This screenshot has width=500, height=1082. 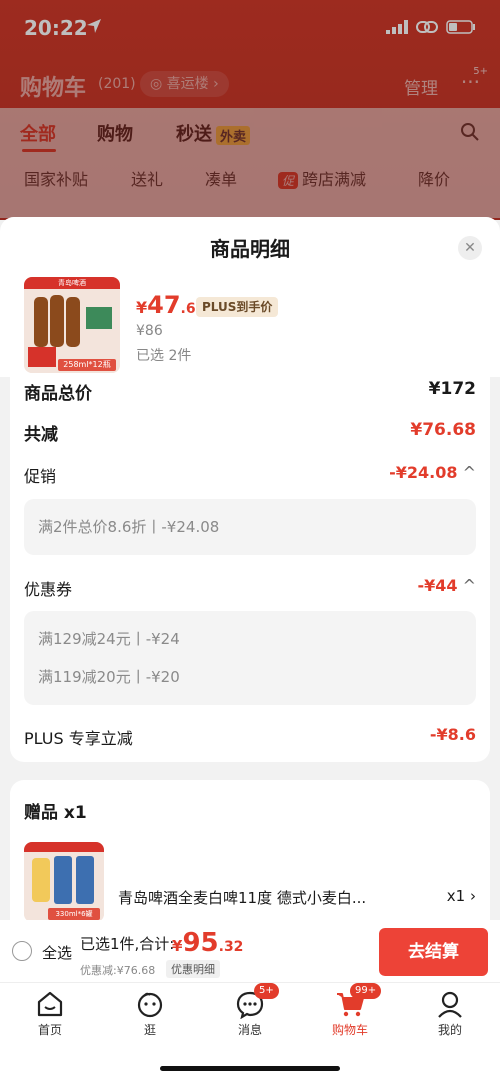 What do you see at coordinates (250, 249) in the screenshot?
I see `sheet-title: 商品明细` at bounding box center [250, 249].